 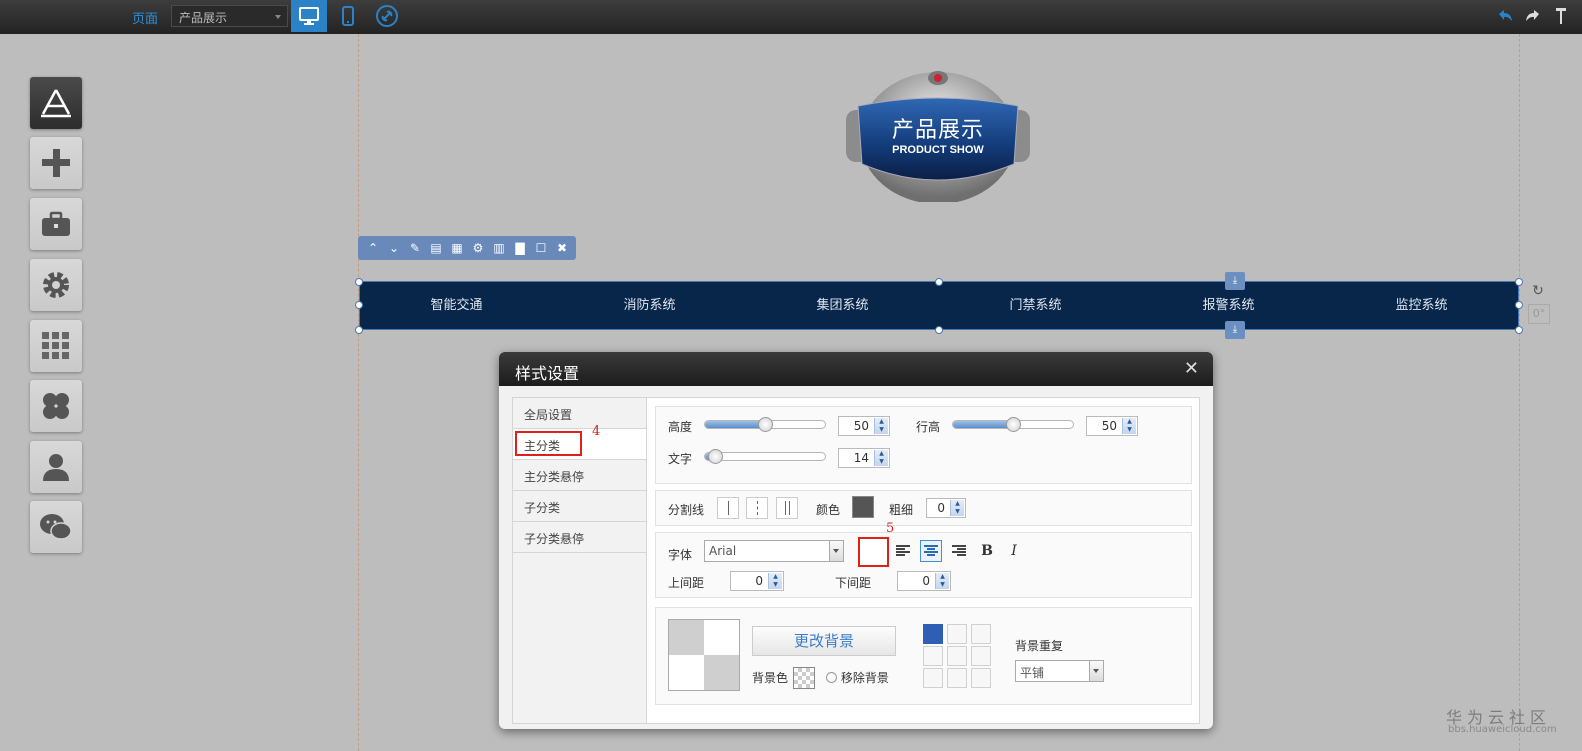 I want to click on settings-button, so click(x=56, y=285).